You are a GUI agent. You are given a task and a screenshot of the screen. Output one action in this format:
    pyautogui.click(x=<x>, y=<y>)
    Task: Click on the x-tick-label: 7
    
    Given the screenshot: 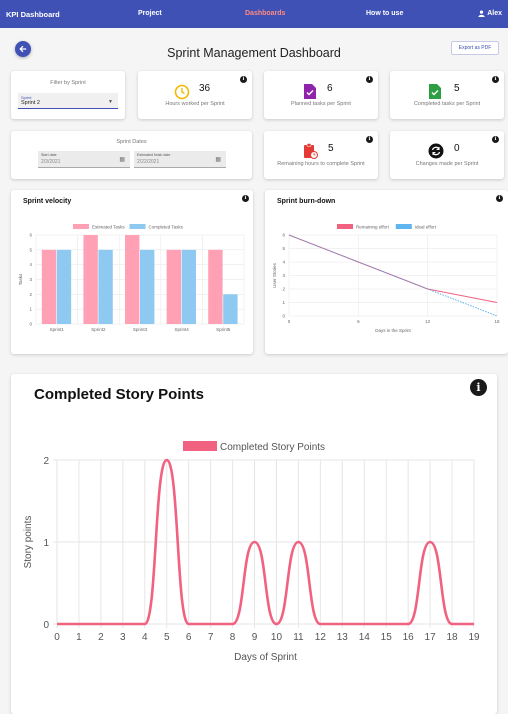 What is the action you would take?
    pyautogui.click(x=211, y=637)
    